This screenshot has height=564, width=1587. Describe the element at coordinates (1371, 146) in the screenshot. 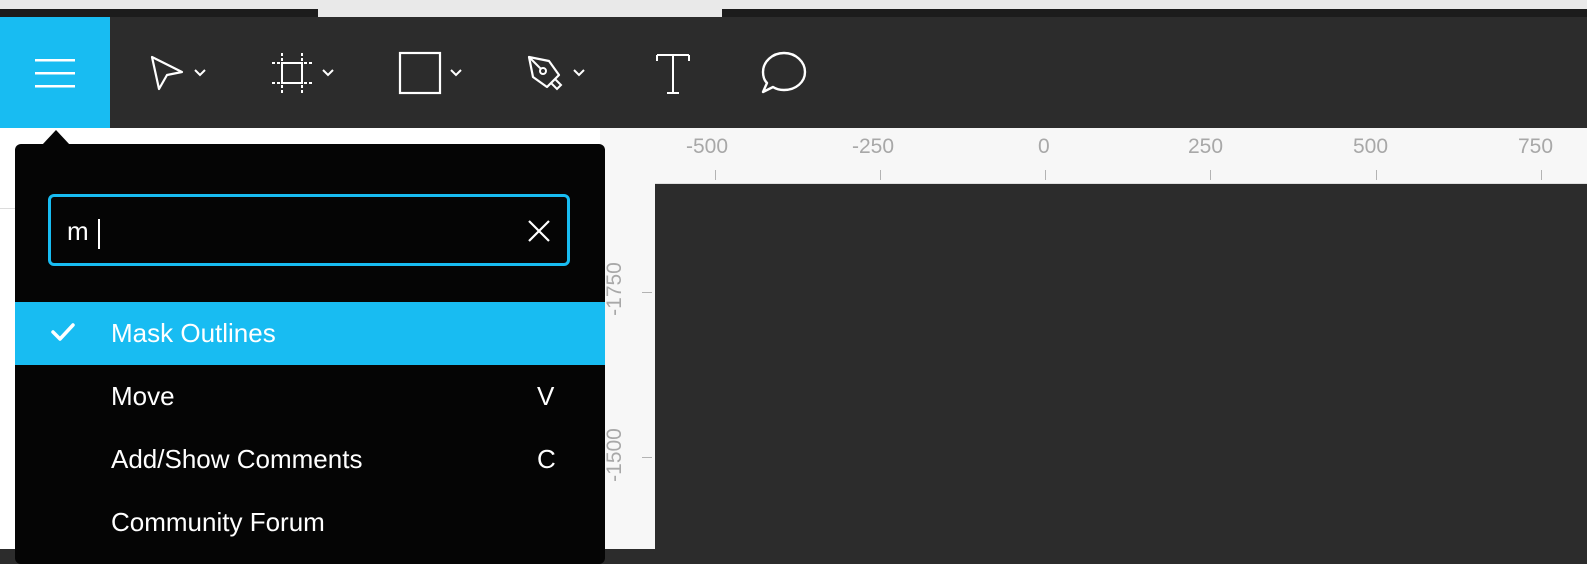

I see `ruler-tick-label: 500` at that location.